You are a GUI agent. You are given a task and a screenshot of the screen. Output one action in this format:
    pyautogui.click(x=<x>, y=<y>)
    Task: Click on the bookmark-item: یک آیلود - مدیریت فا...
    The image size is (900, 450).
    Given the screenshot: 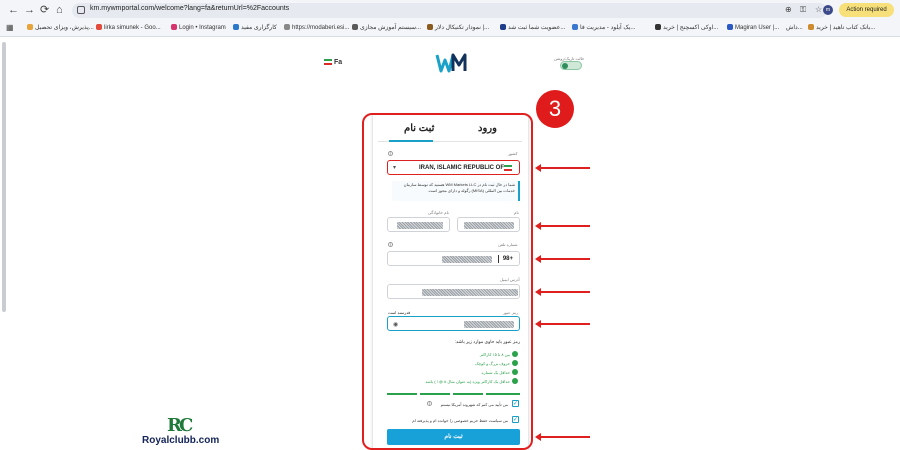 What is the action you would take?
    pyautogui.click(x=603, y=27)
    